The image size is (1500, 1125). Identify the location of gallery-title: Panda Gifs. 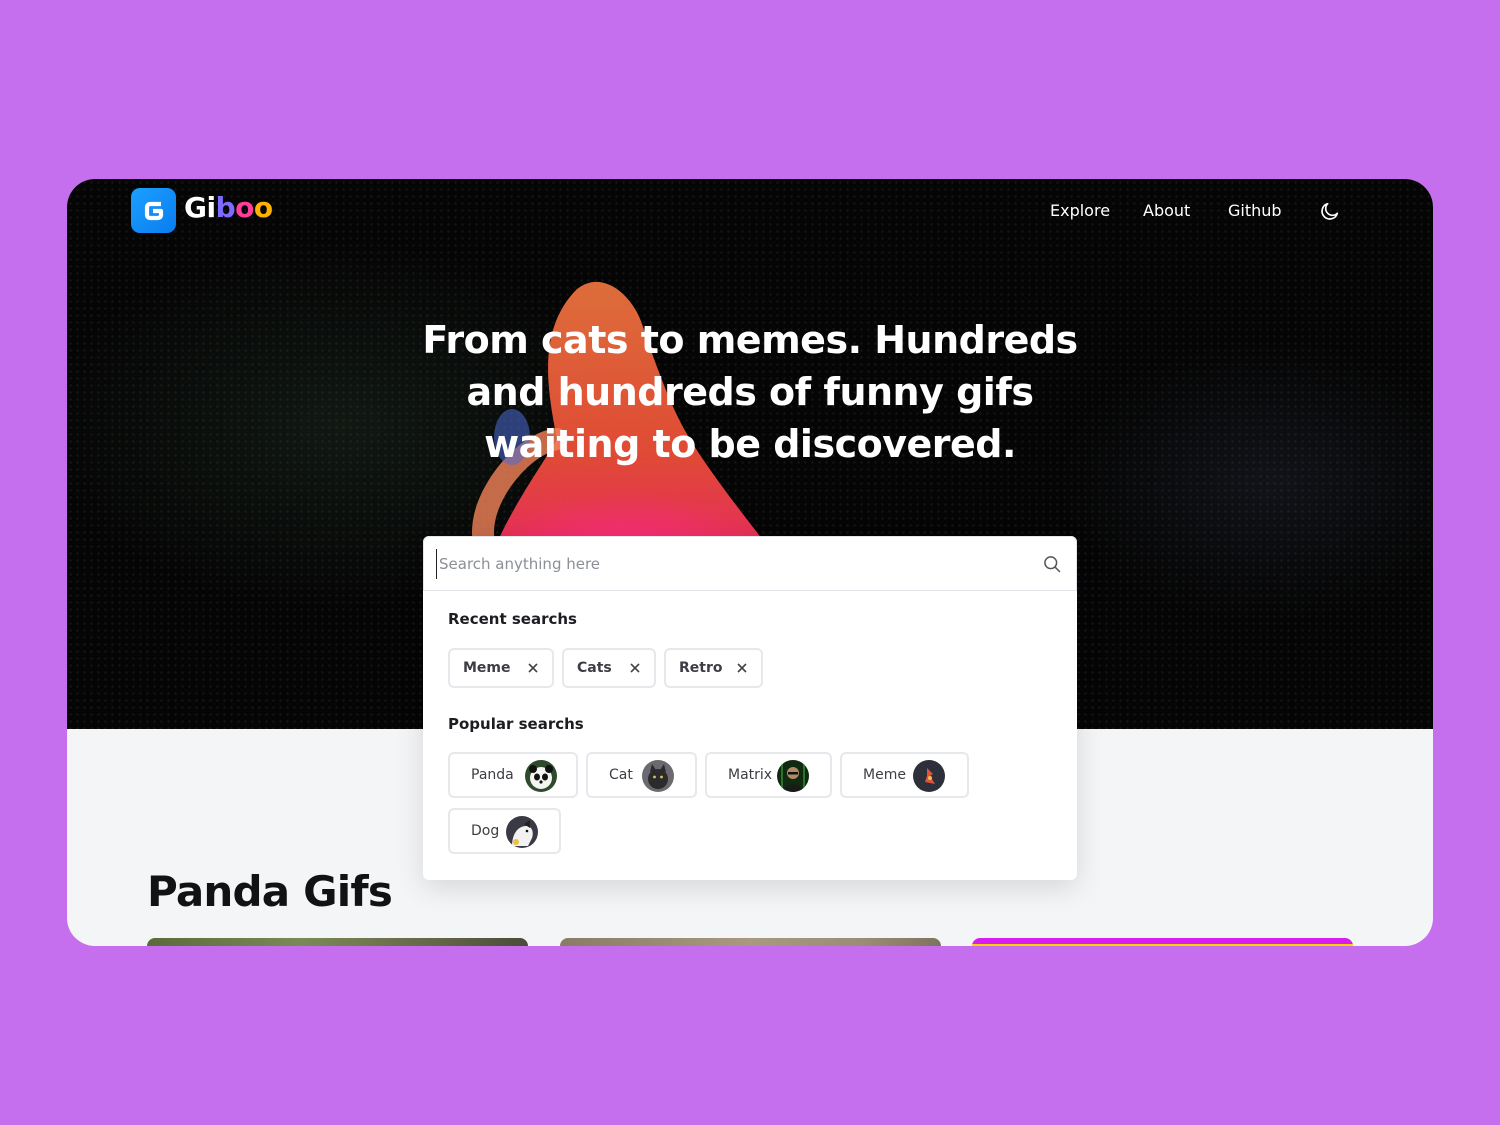
(270, 891).